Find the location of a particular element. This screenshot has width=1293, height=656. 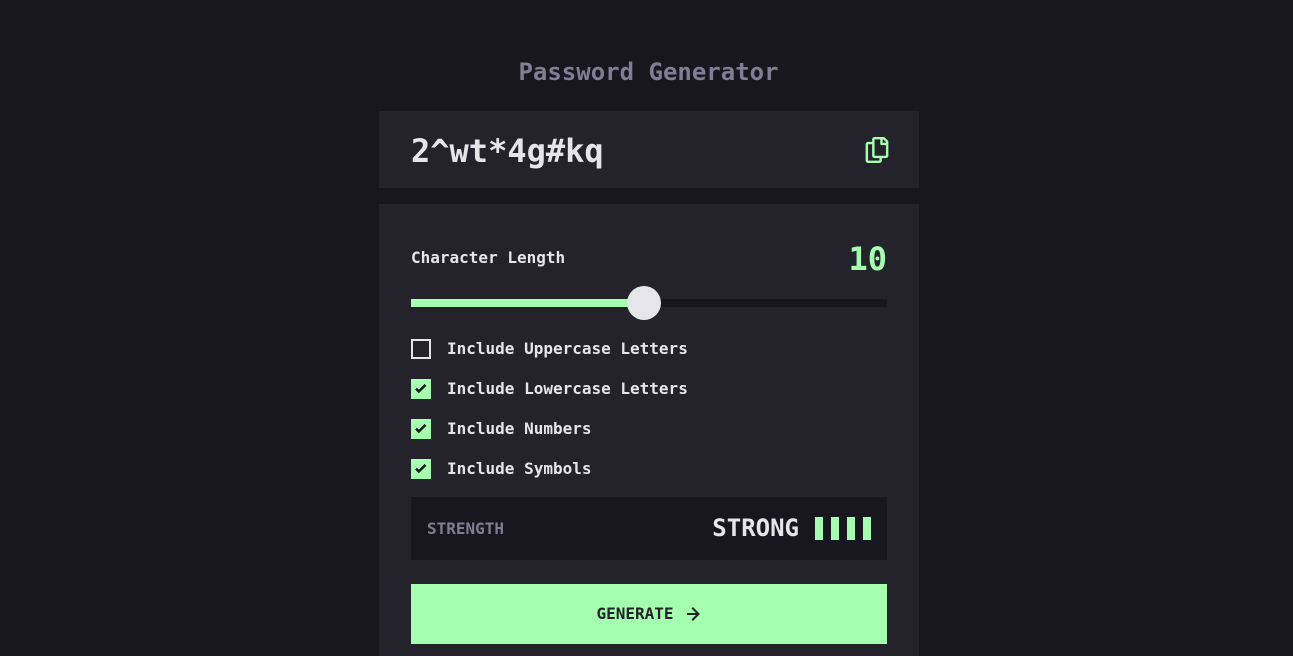

option-uppercase: Include Uppercase Letters is located at coordinates (549, 349).